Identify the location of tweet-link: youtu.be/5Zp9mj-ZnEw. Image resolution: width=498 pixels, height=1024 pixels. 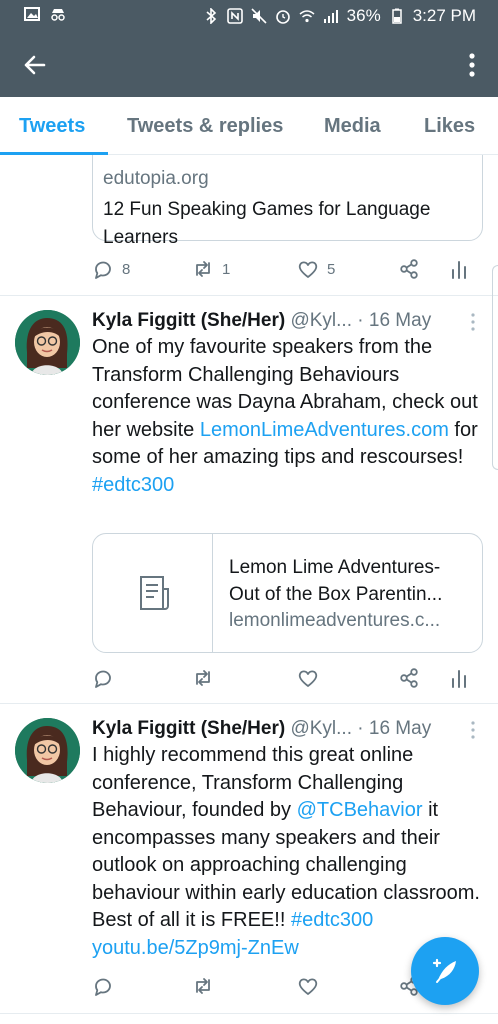
(195, 948).